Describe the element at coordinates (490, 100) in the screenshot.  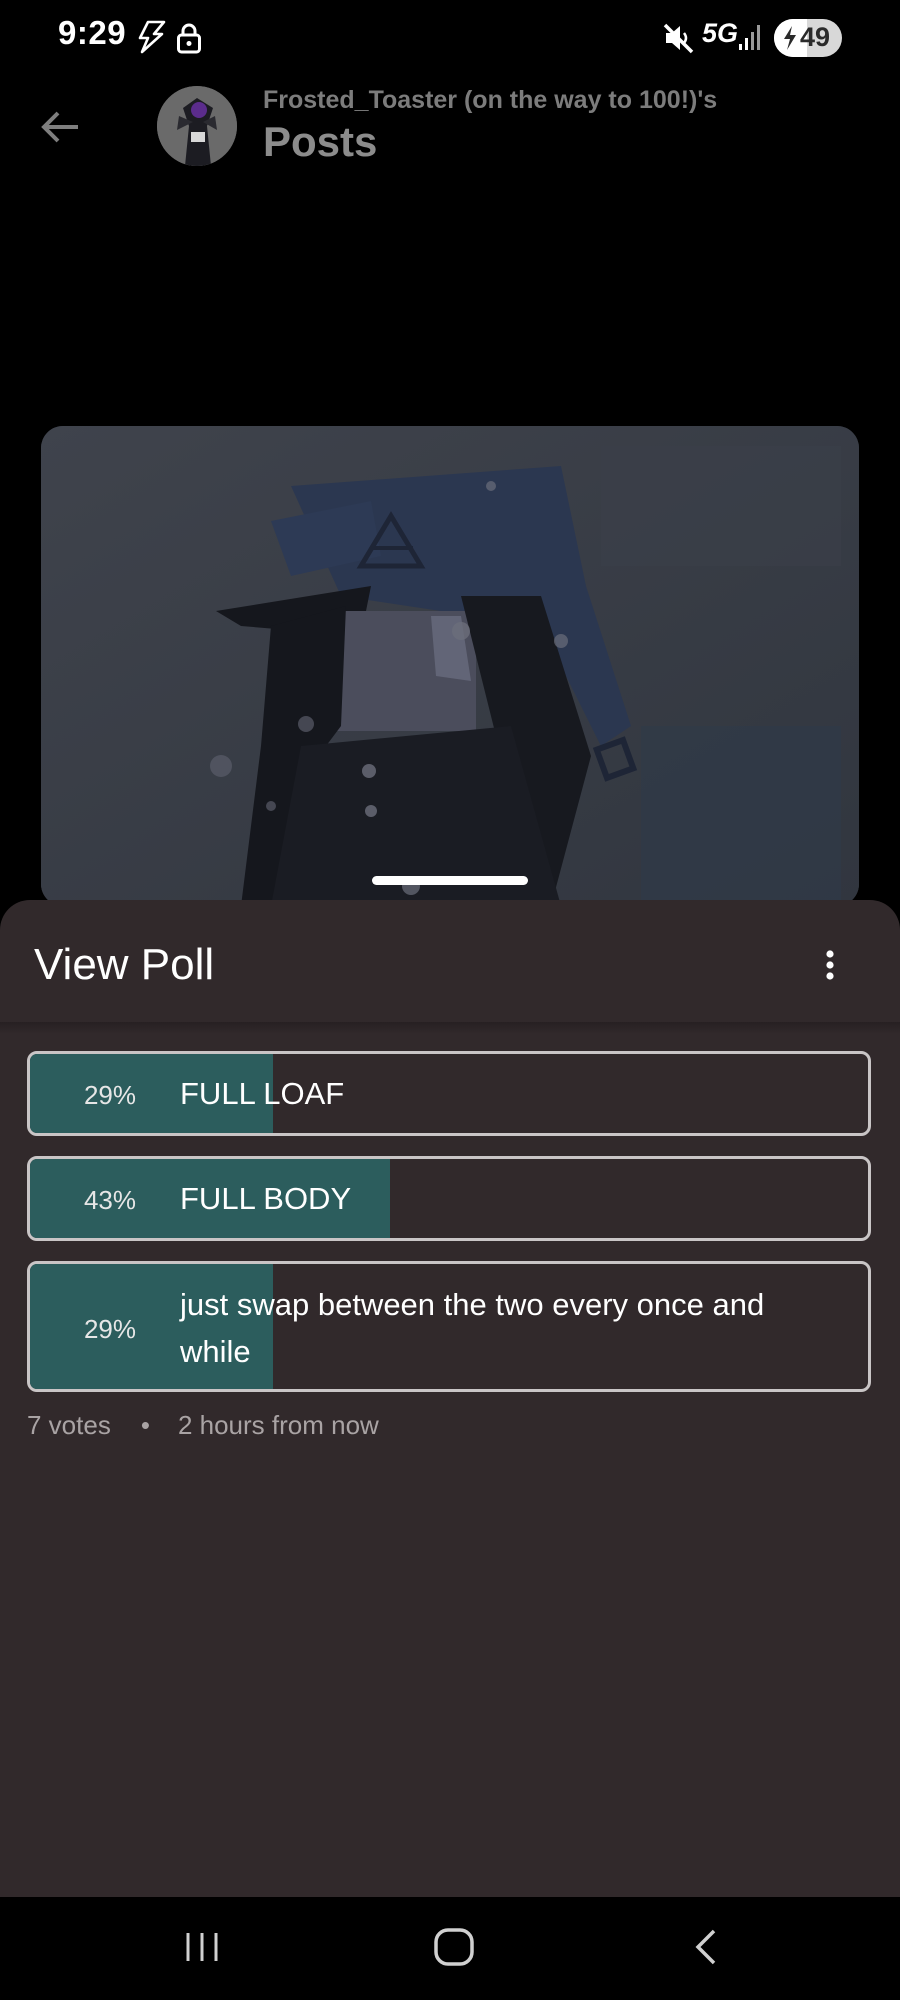
I see `header-subtitle: Frosted_Toaster (on the way to 100!)'s` at that location.